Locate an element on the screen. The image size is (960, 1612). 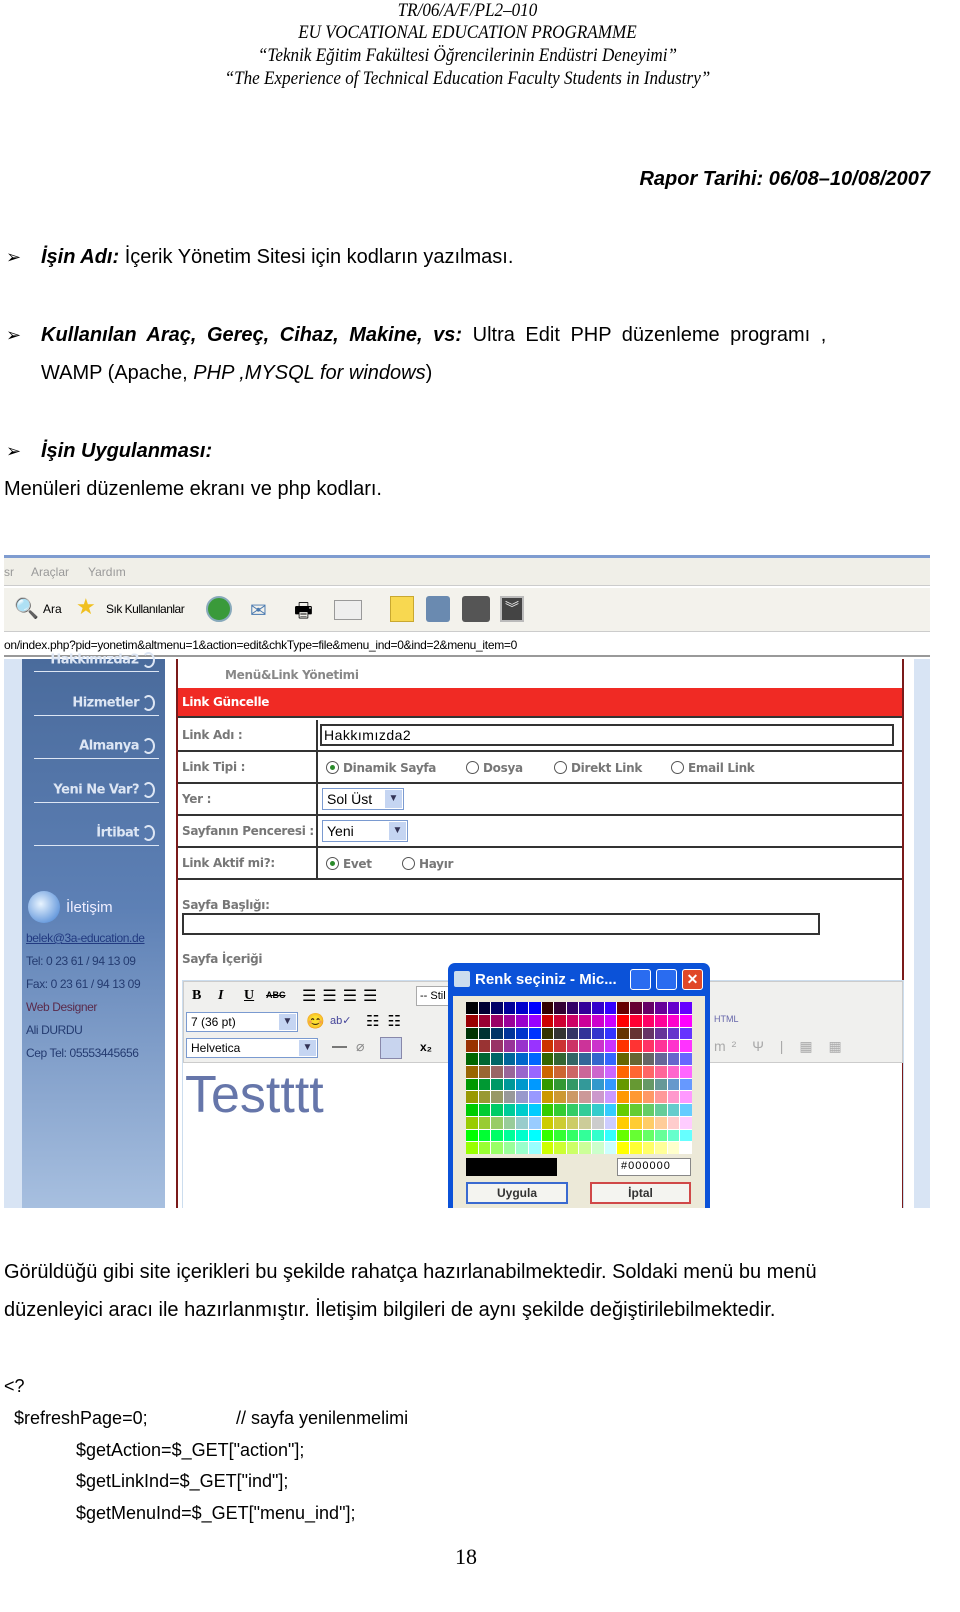
underline-button: U is located at coordinates (249, 996).